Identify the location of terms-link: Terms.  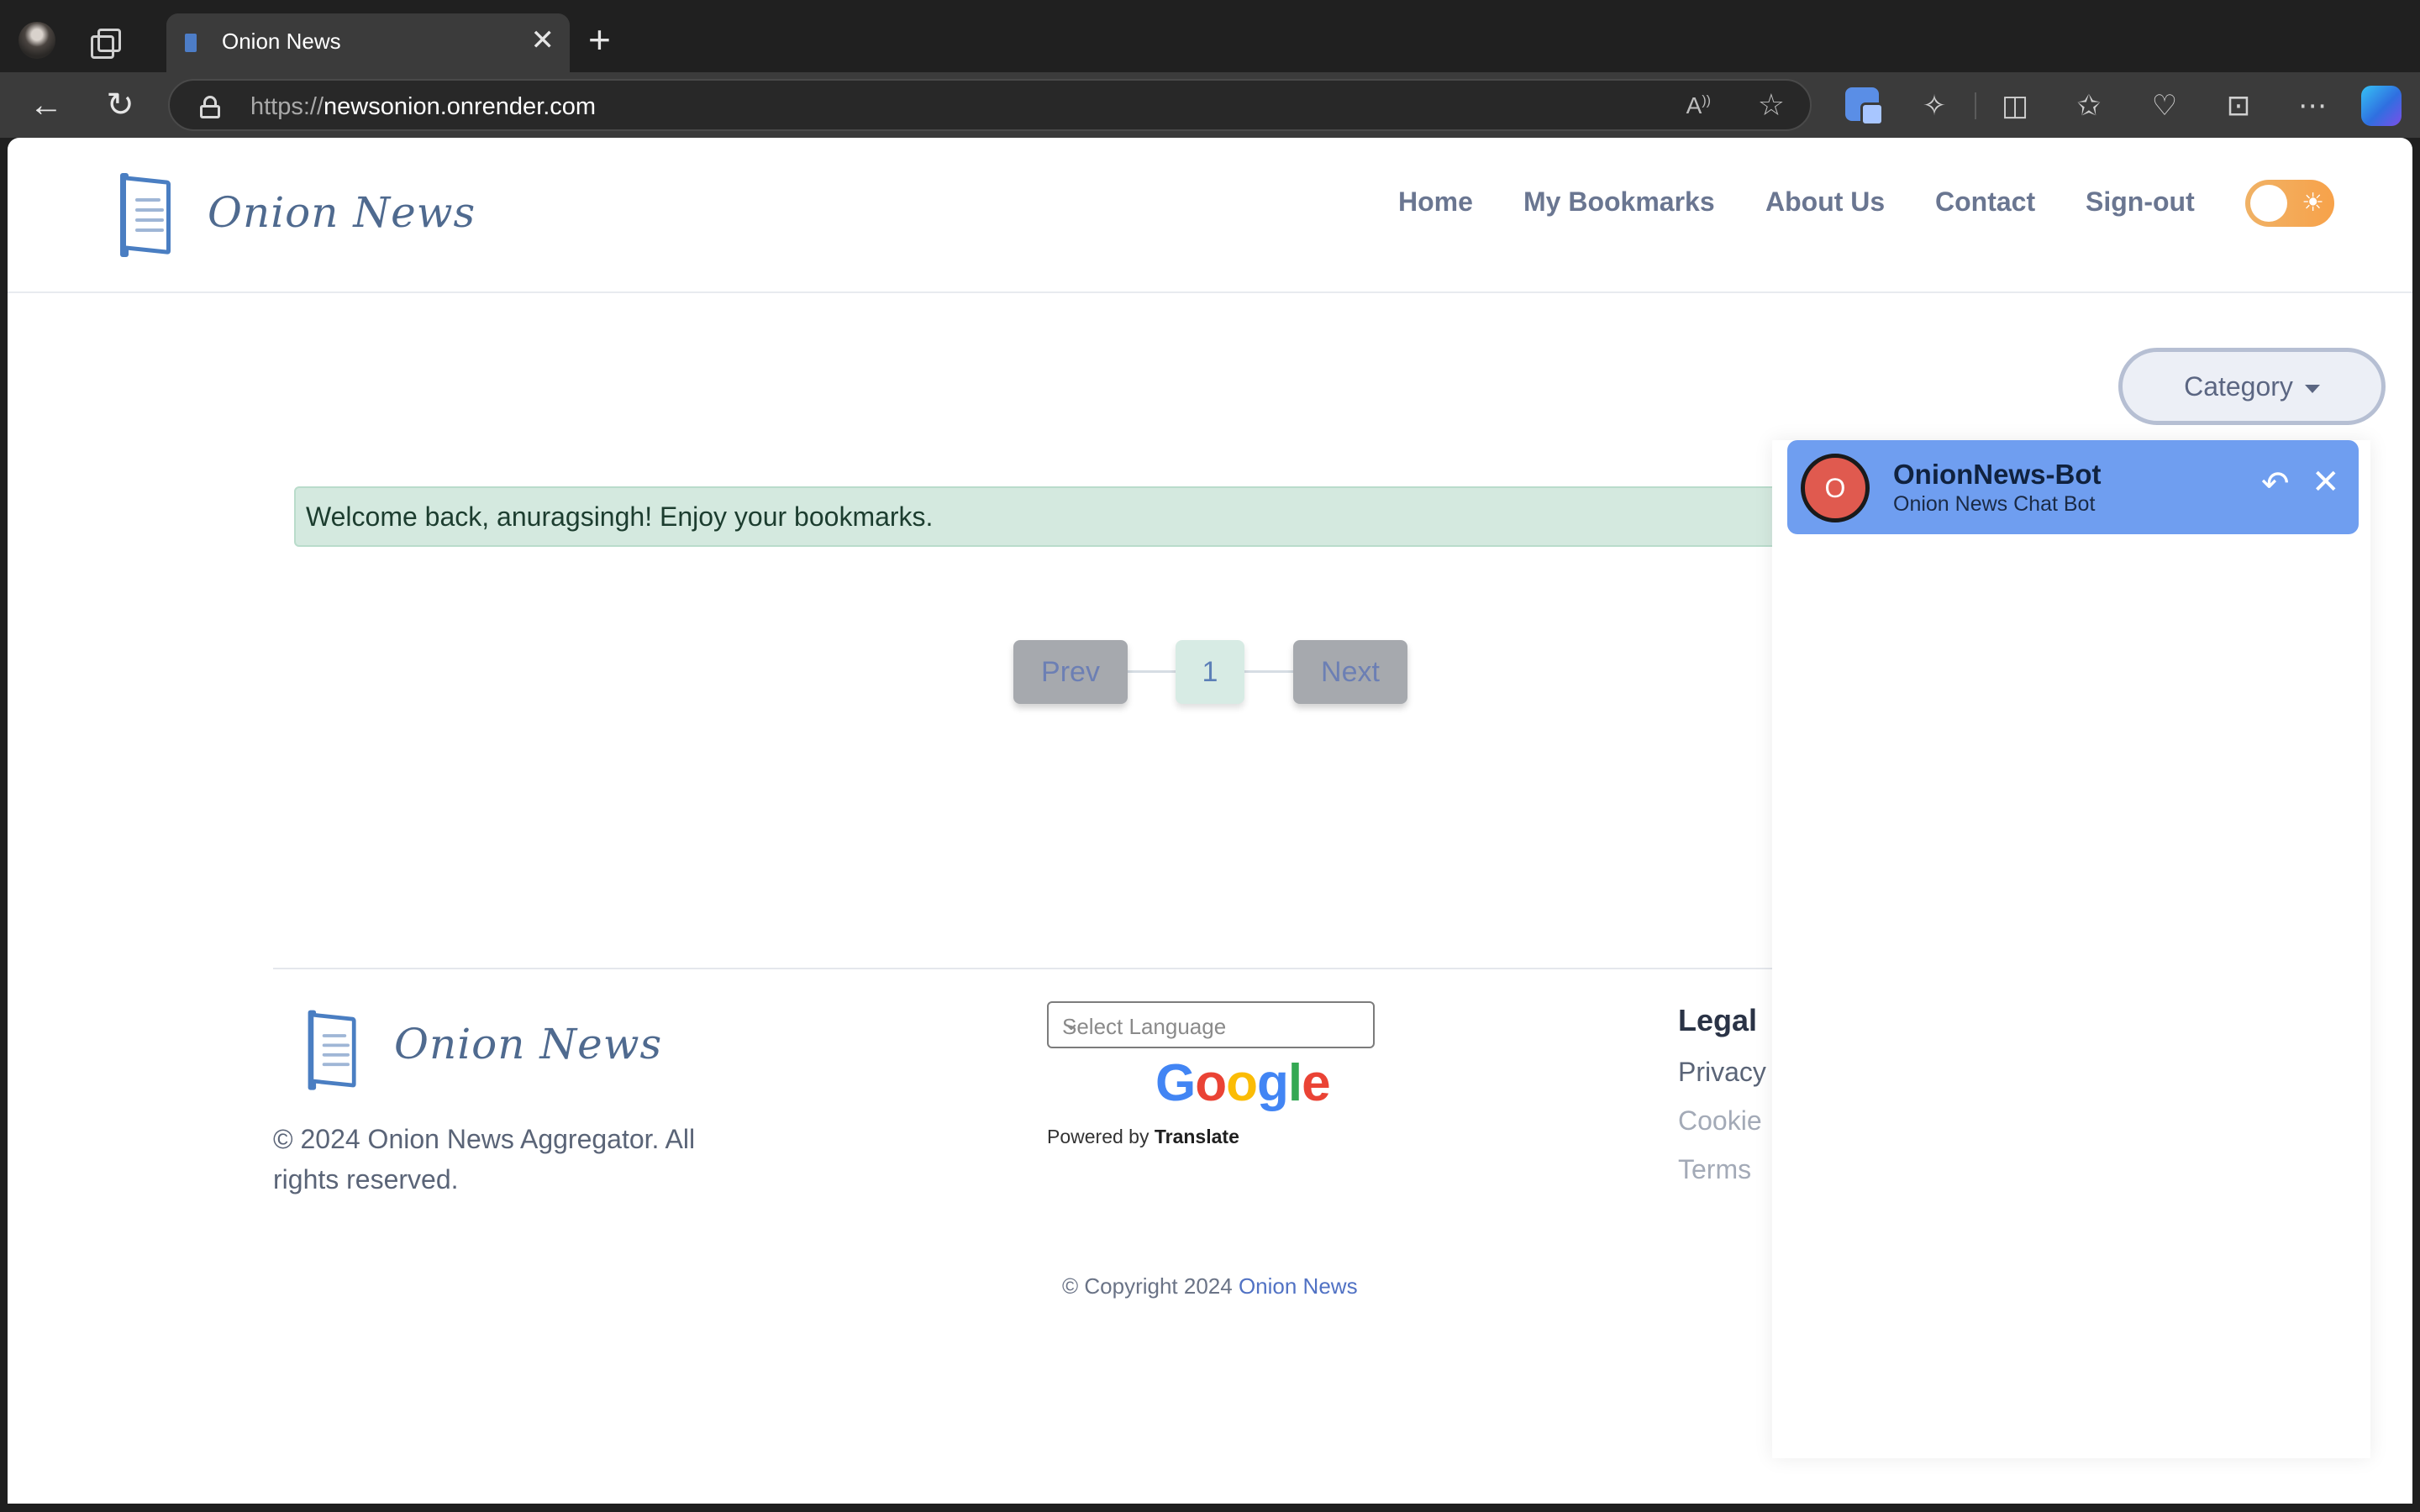
(1714, 1169).